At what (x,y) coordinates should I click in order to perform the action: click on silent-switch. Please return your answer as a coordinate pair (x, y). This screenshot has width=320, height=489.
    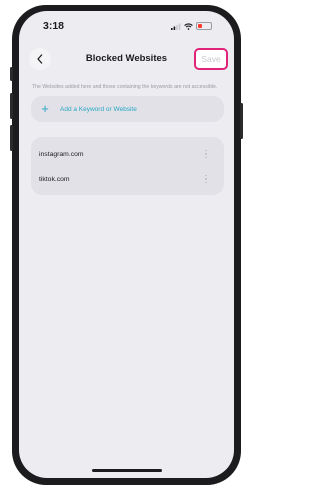
    Looking at the image, I should click on (11, 74).